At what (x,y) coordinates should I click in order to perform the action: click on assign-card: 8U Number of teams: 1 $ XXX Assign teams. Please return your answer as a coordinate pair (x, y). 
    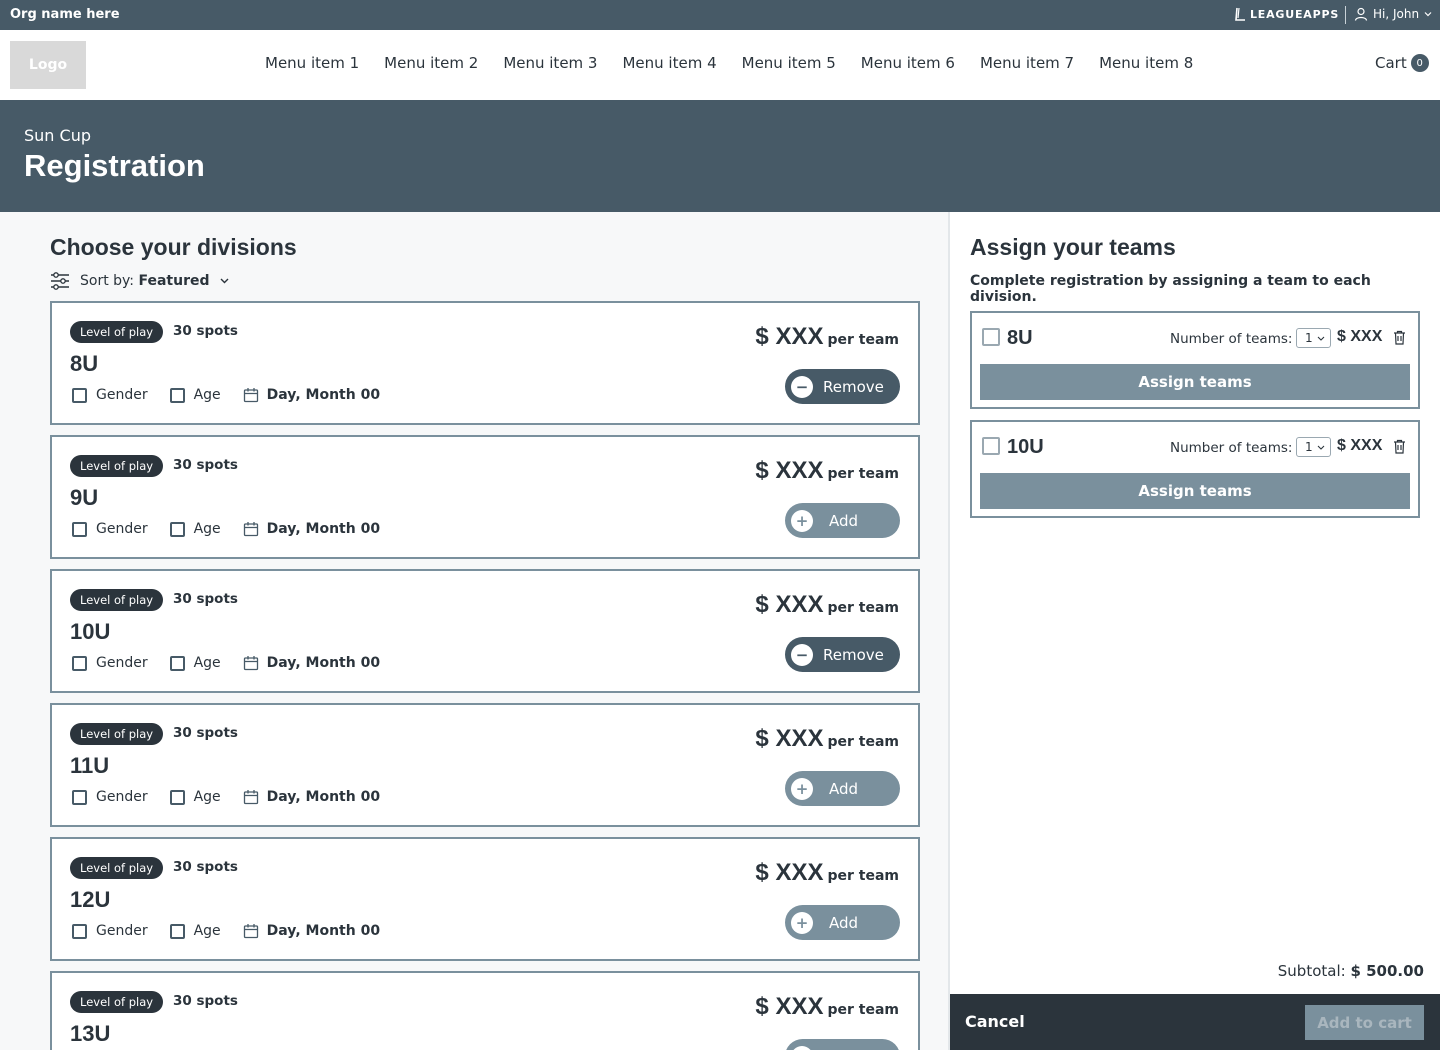
    Looking at the image, I should click on (1195, 360).